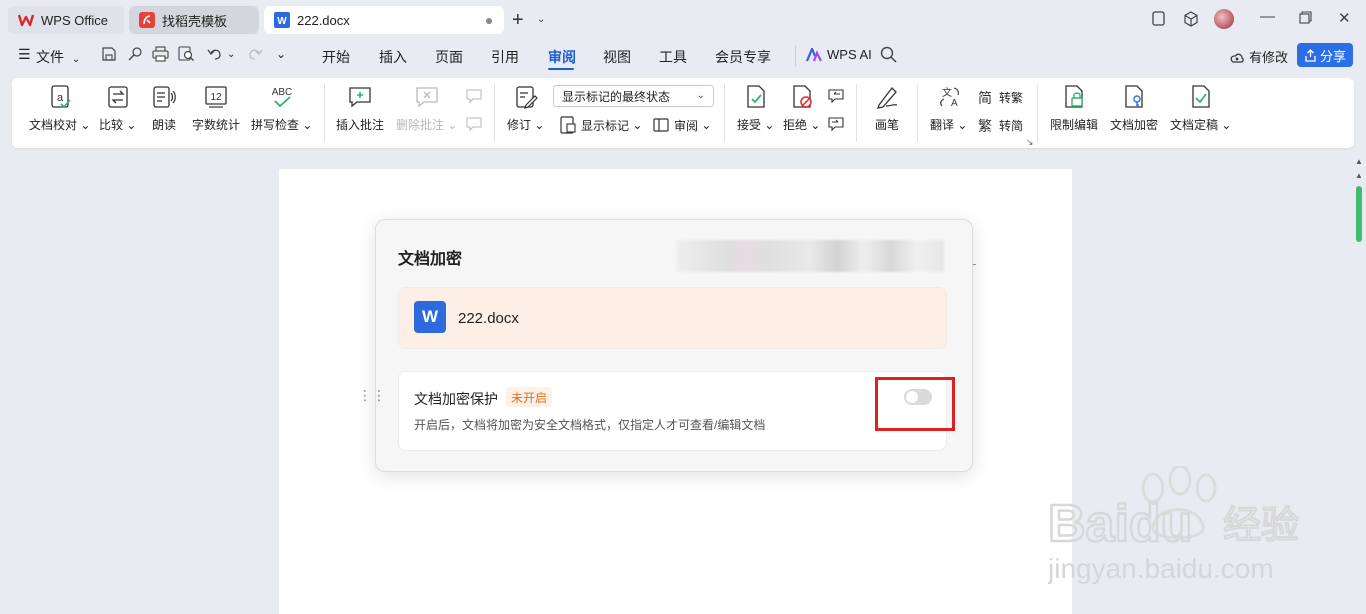 The height and width of the screenshot is (614, 1366). What do you see at coordinates (161, 55) in the screenshot?
I see `print-icon` at bounding box center [161, 55].